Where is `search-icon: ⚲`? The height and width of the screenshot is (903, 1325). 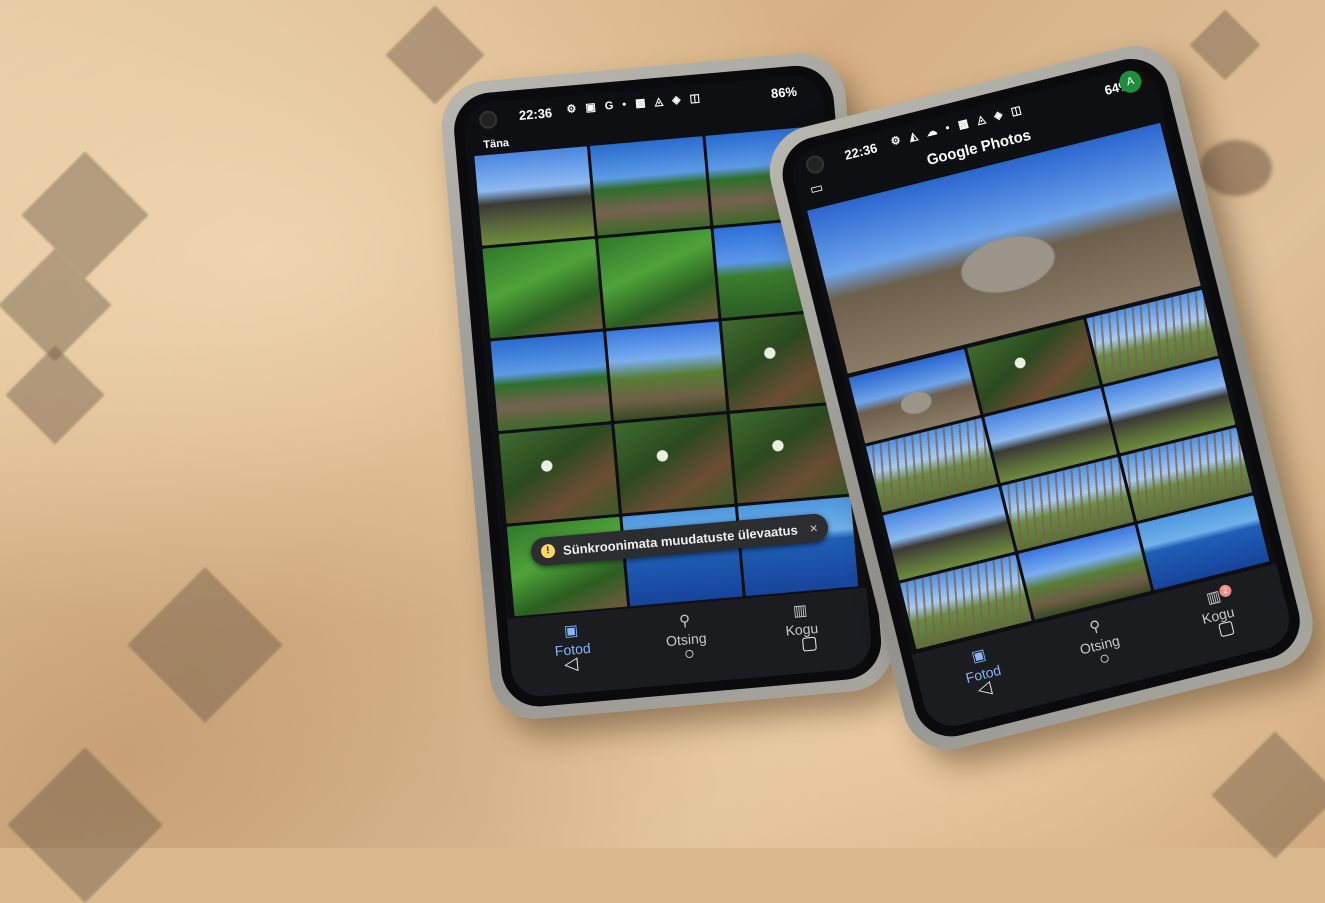
search-icon: ⚲ is located at coordinates (684, 621).